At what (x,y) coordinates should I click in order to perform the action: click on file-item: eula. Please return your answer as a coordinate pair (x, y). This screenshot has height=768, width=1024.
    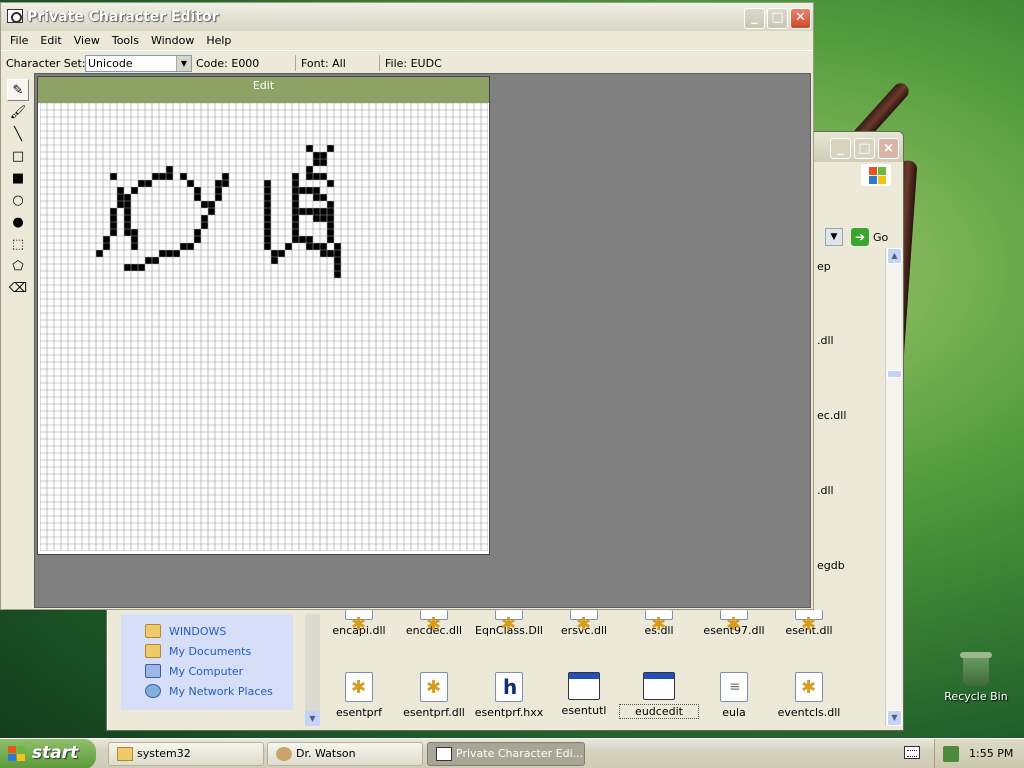
    Looking at the image, I should click on (734, 695).